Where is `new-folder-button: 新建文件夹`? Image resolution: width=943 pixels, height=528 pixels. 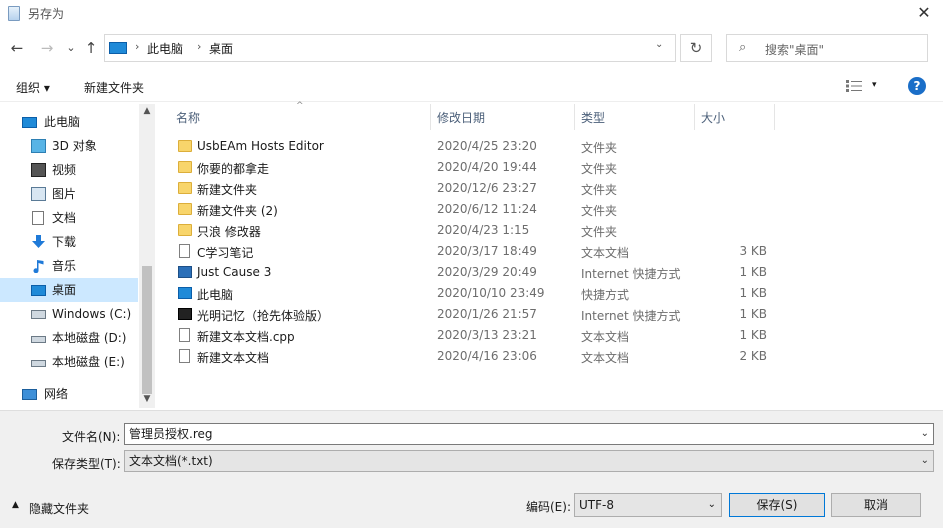
new-folder-button: 新建文件夹 is located at coordinates (114, 87).